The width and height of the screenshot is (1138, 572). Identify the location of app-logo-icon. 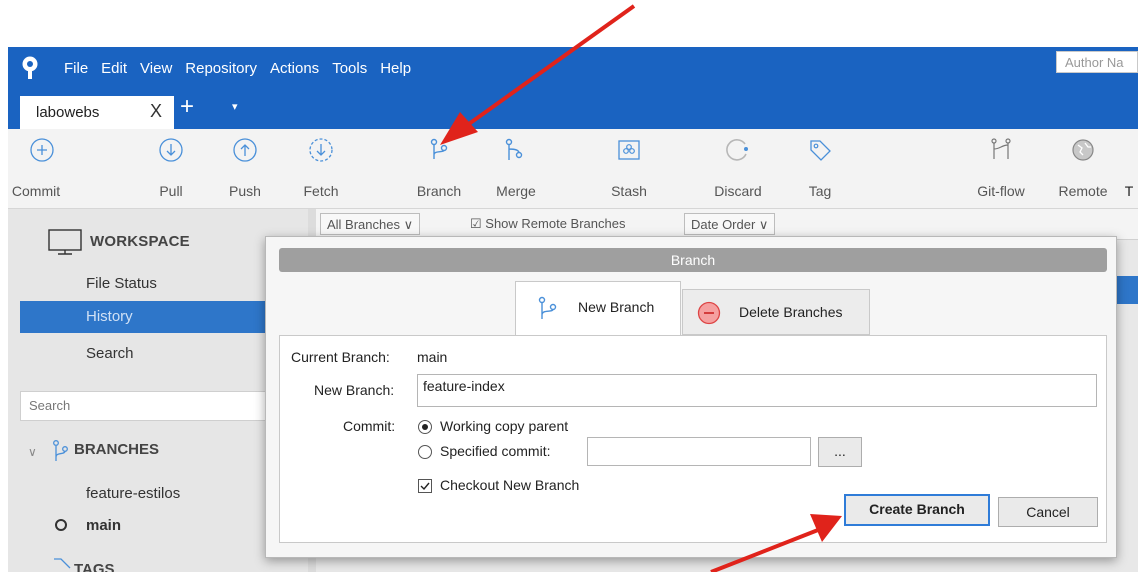
(30, 67).